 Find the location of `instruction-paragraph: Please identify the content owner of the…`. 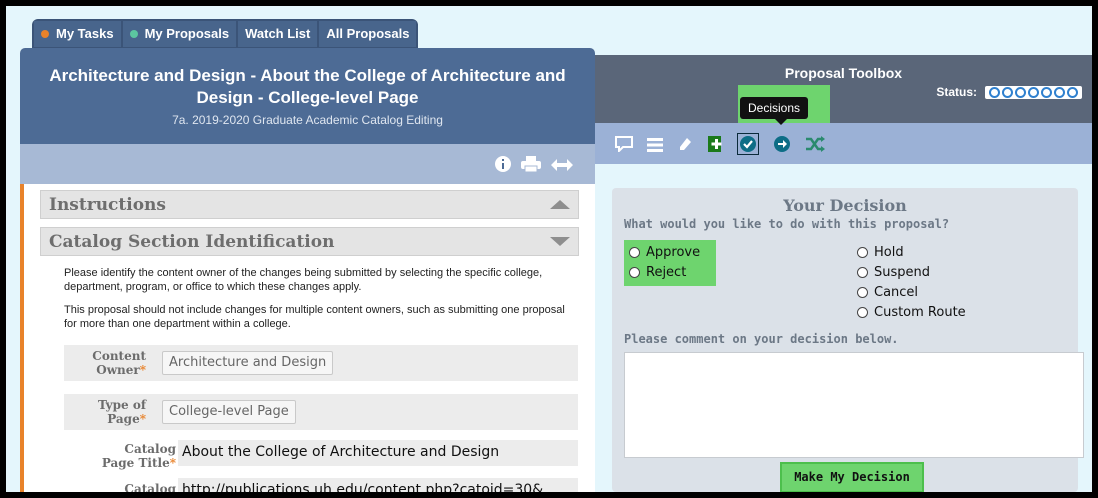

instruction-paragraph: Please identify the content owner of the… is located at coordinates (303, 280).